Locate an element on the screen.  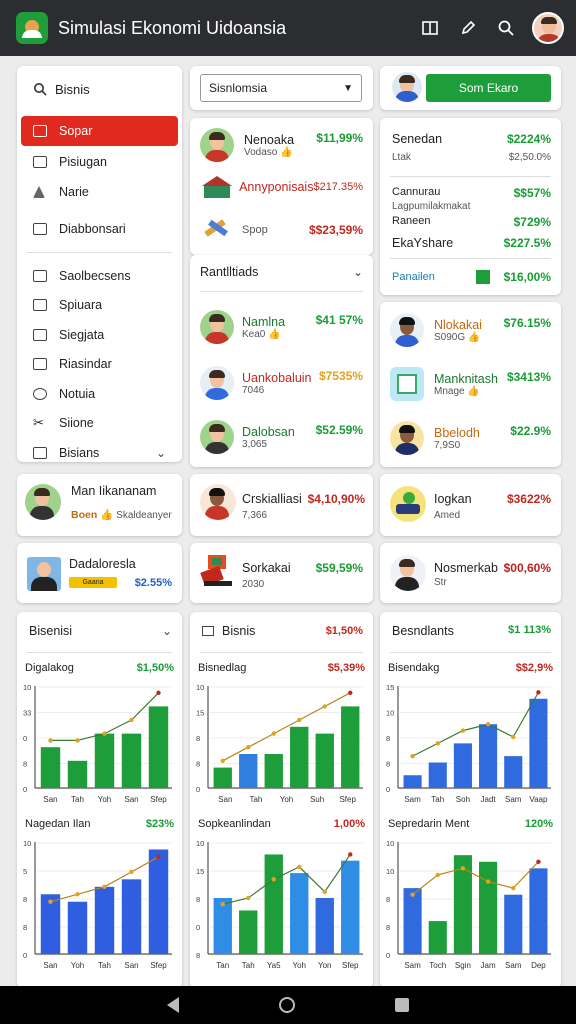
triangle-icon is located at coordinates (39, 191).